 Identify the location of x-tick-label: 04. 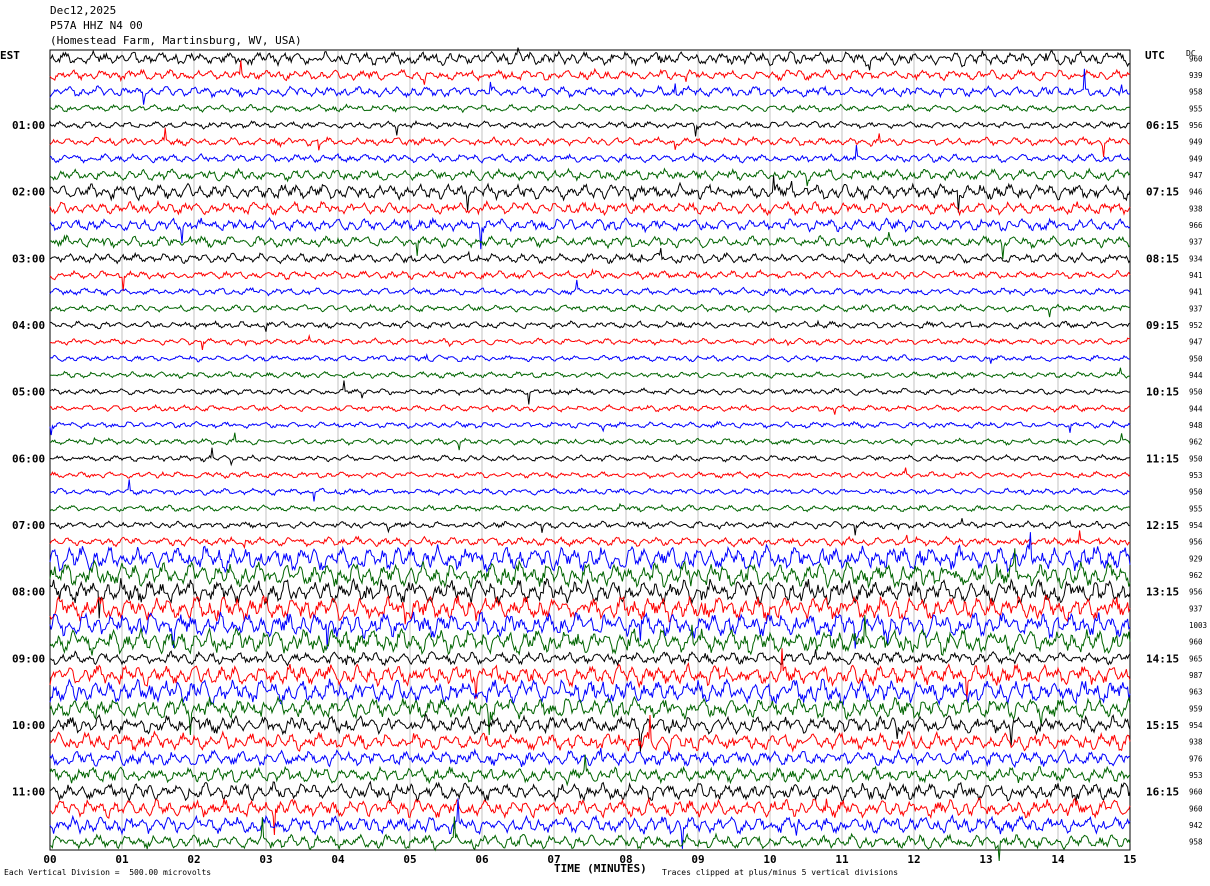
(338, 859).